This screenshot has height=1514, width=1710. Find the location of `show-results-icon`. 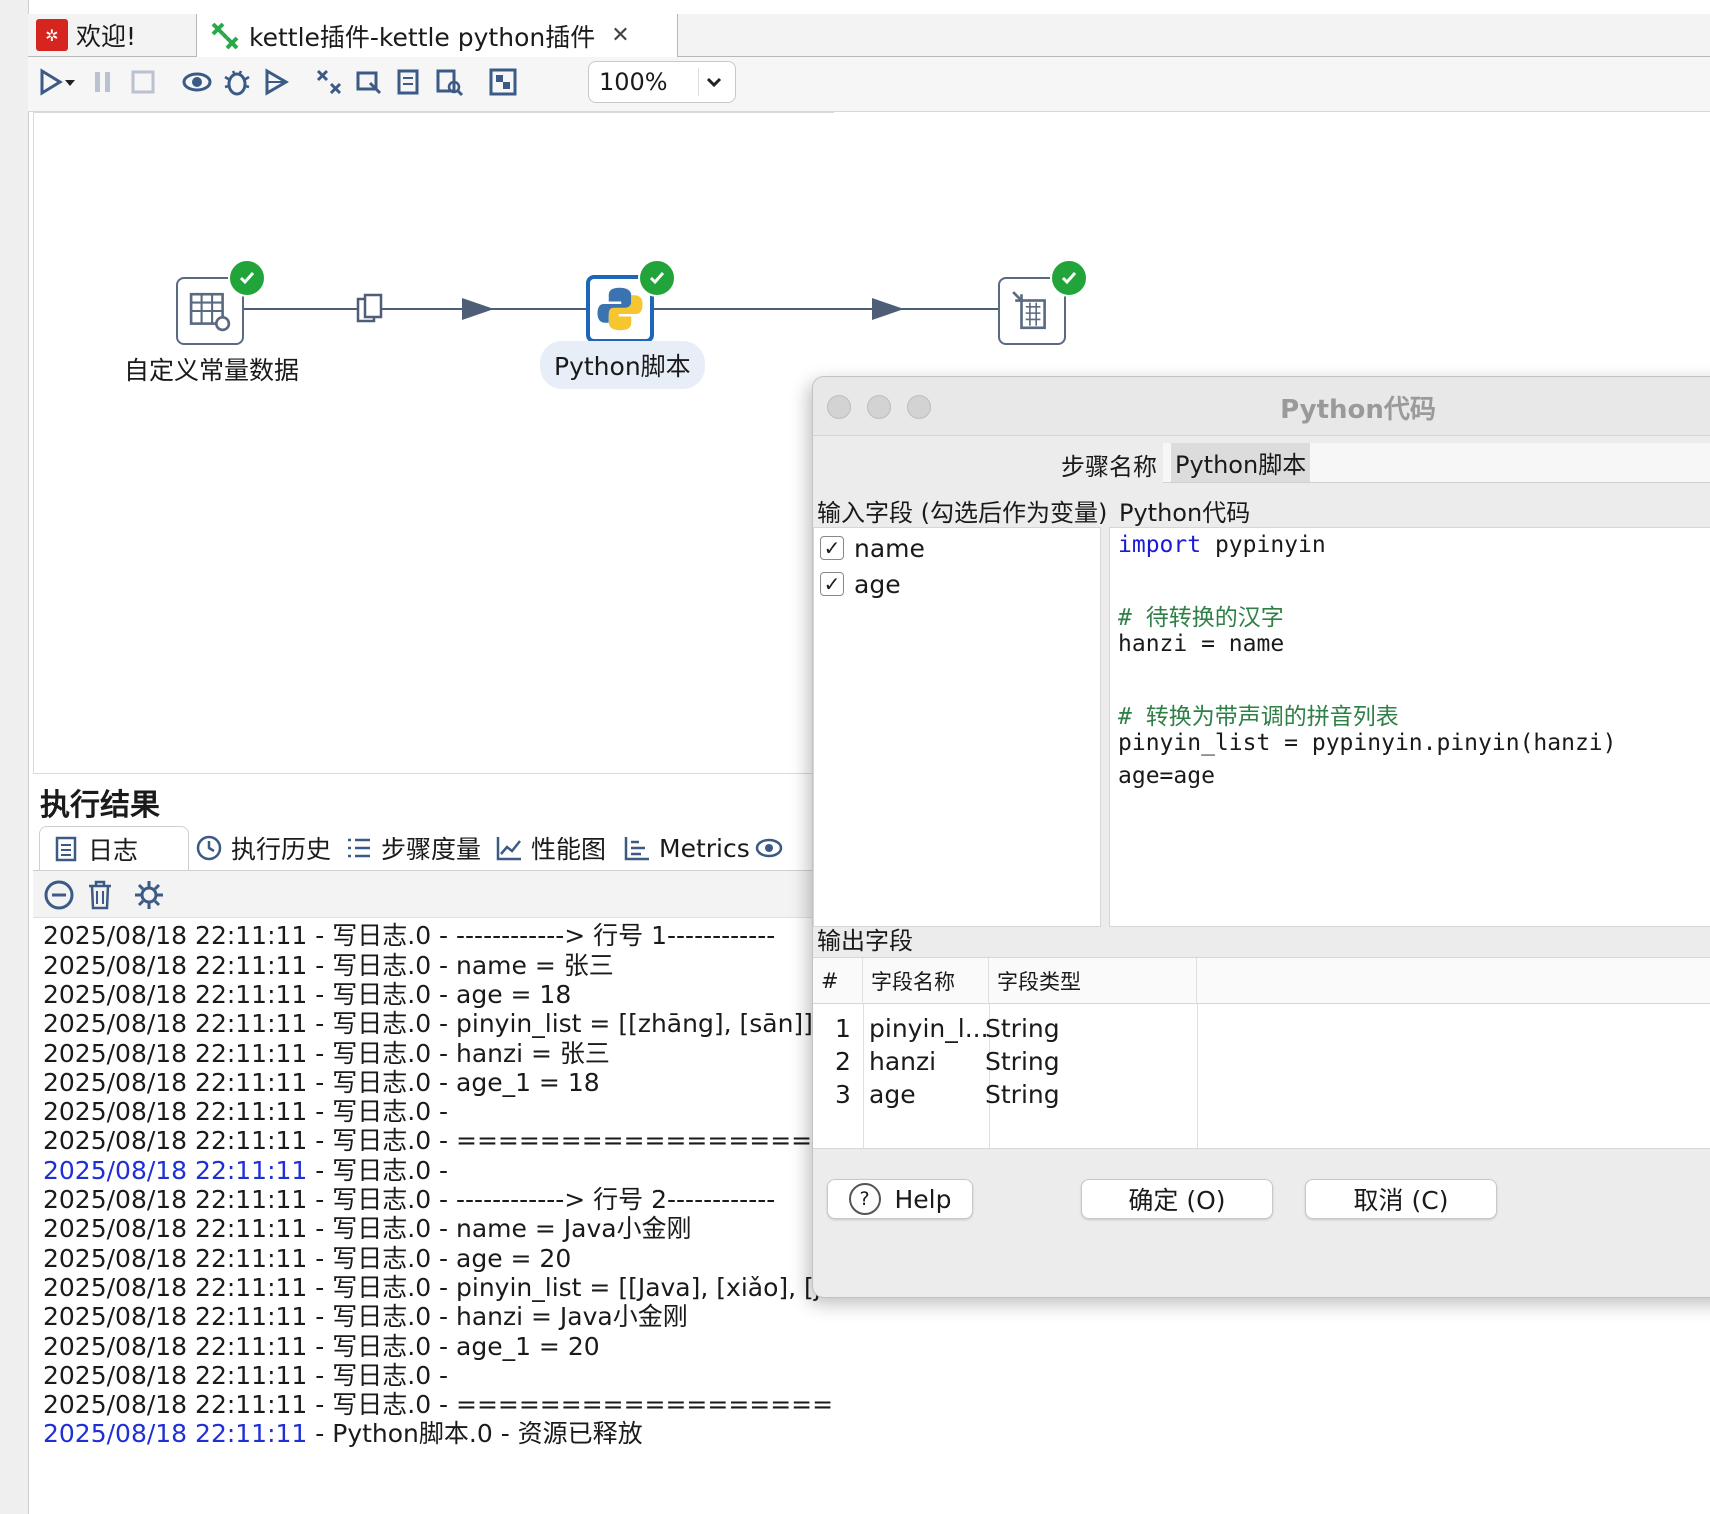

show-results-icon is located at coordinates (503, 82).